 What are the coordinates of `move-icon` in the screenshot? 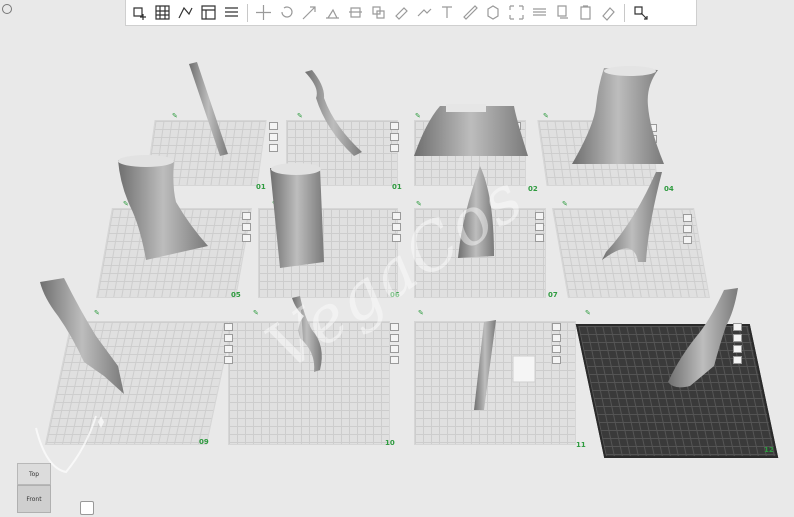 It's located at (263, 12).